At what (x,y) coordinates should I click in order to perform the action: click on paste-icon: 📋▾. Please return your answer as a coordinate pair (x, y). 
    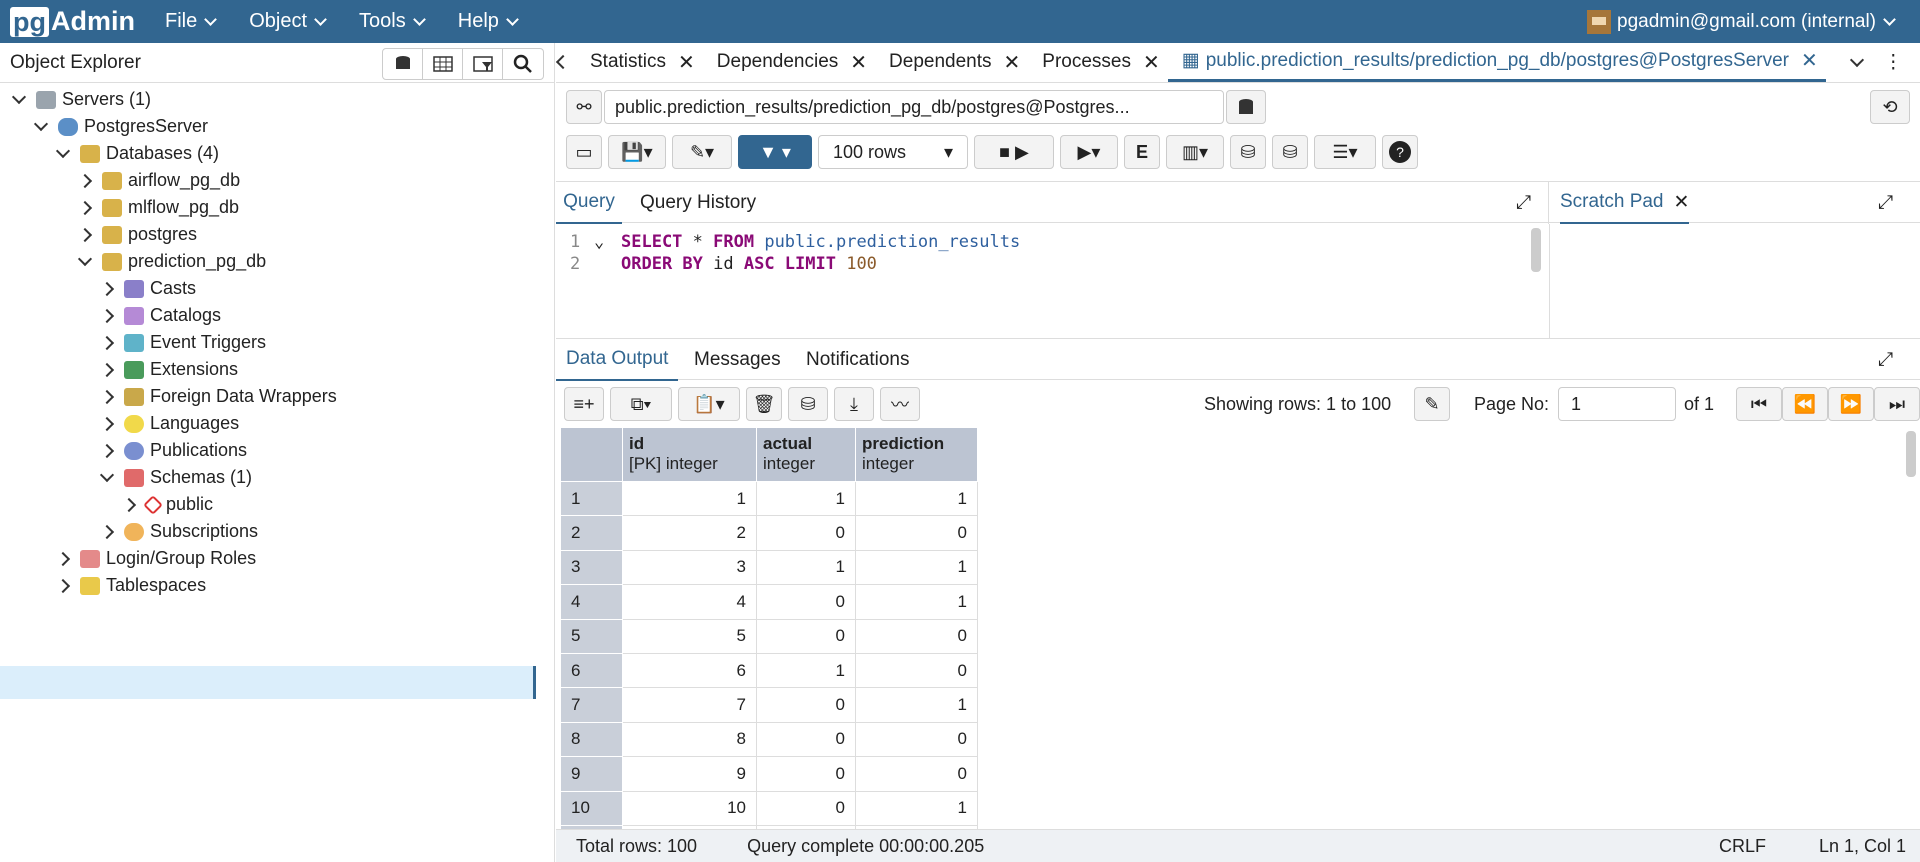
    Looking at the image, I should click on (709, 404).